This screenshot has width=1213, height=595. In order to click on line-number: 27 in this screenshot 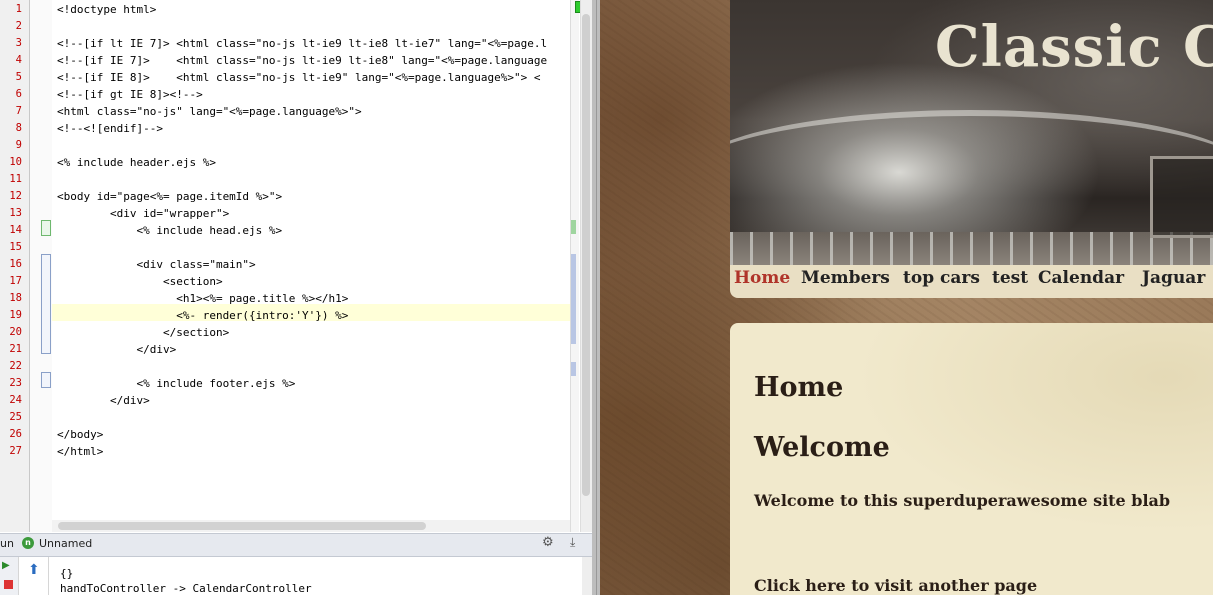, I will do `click(15, 451)`.